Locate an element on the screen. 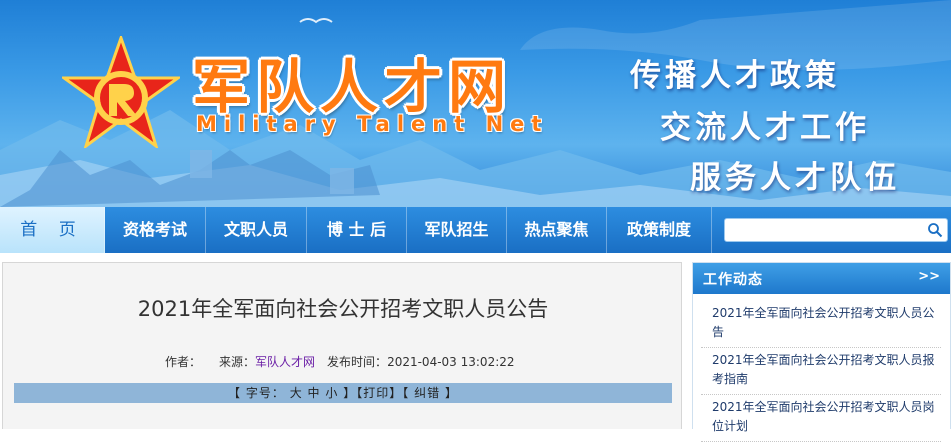 The height and width of the screenshot is (442, 951). publish-time-label: 发布时间： is located at coordinates (357, 362).